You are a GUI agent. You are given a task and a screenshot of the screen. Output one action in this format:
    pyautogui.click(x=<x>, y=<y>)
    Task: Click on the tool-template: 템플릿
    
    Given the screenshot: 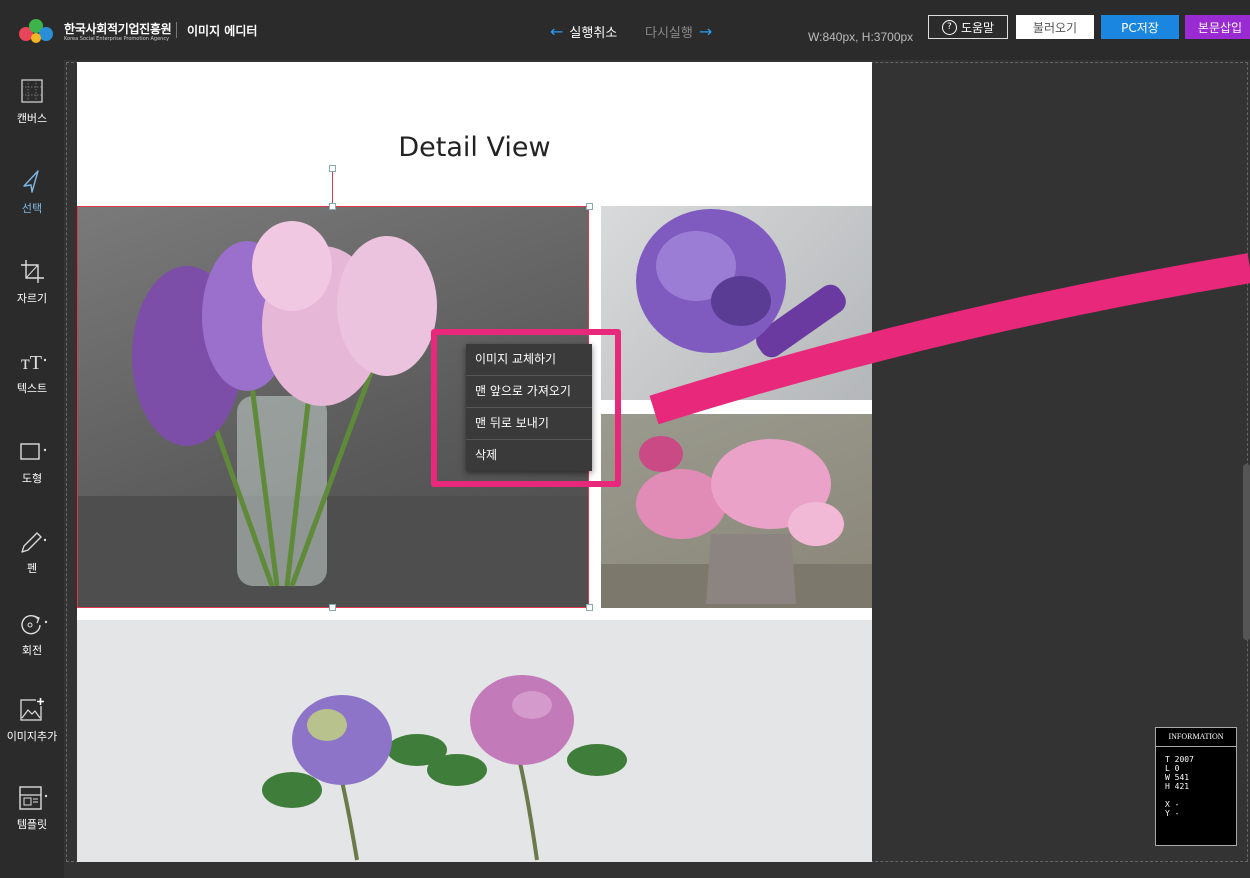 What is the action you would take?
    pyautogui.click(x=32, y=808)
    